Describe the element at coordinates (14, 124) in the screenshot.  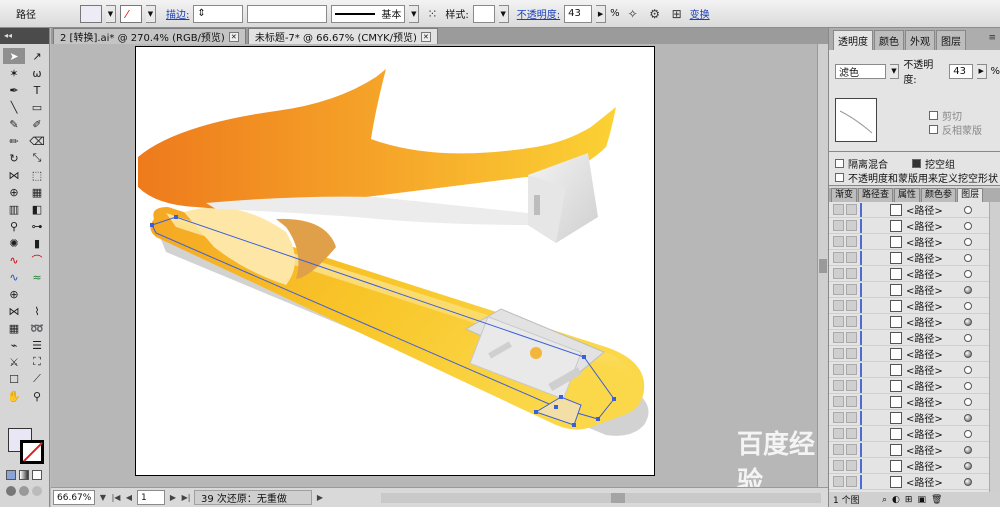
I see `paintbrush-icon: ✎` at that location.